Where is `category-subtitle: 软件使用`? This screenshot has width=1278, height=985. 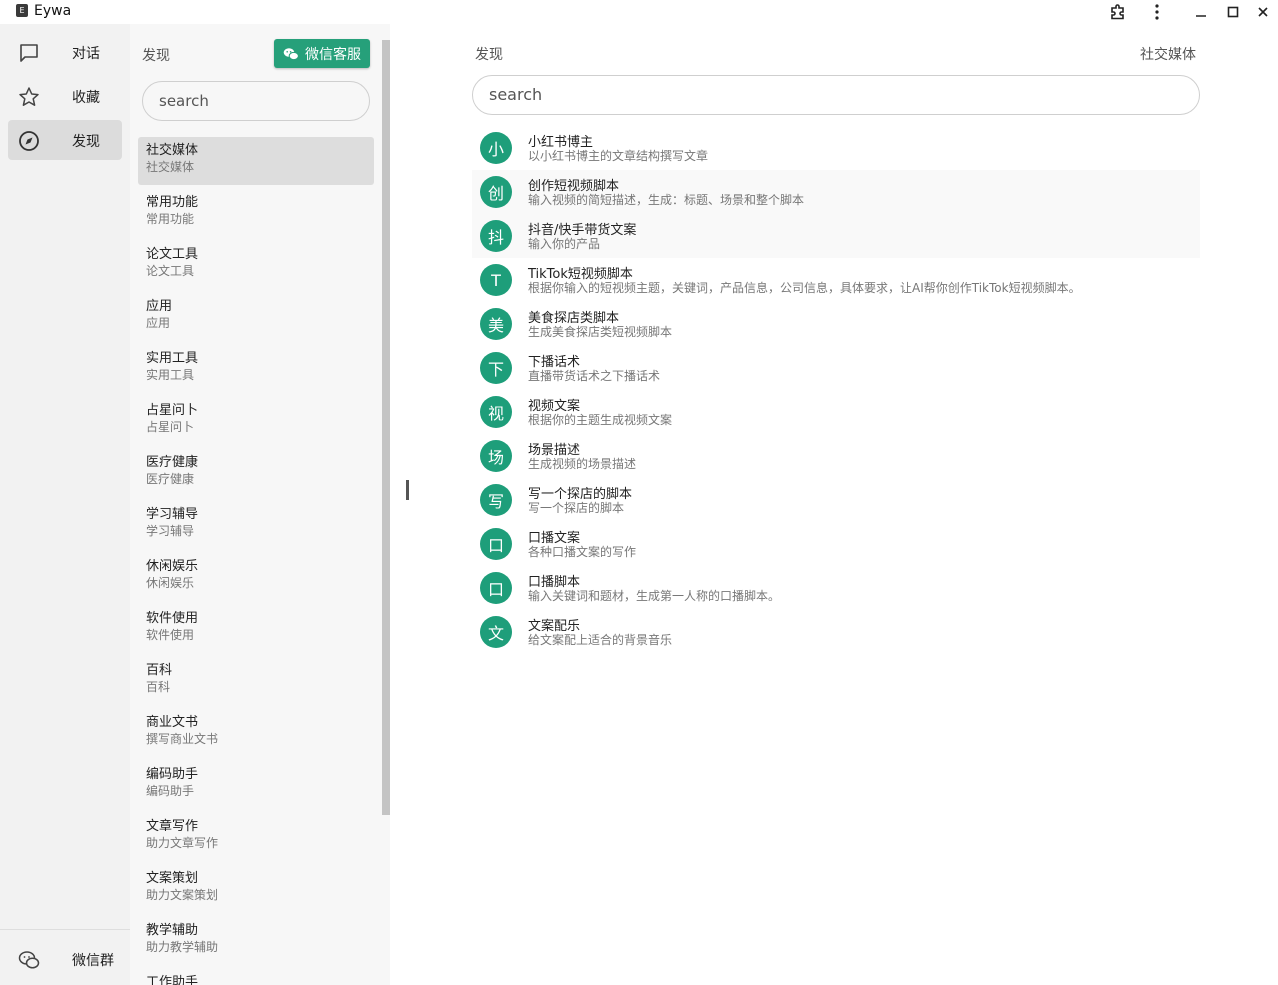
category-subtitle: 软件使用 is located at coordinates (170, 635).